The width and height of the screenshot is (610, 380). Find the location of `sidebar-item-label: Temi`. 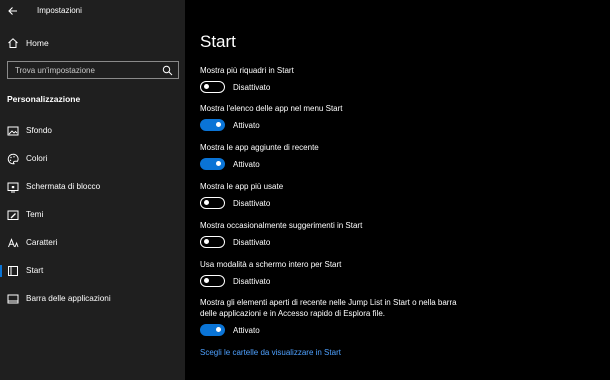

sidebar-item-label: Temi is located at coordinates (35, 214).